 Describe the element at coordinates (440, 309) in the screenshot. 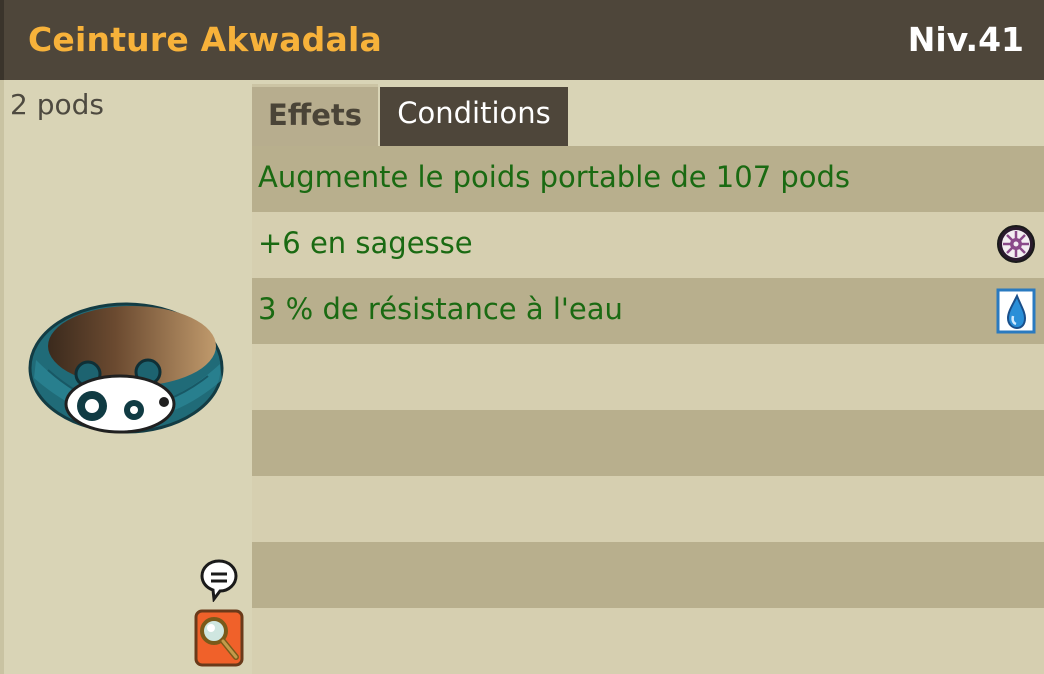

I see `effect-text: 3 % de résistance à l'eau` at that location.